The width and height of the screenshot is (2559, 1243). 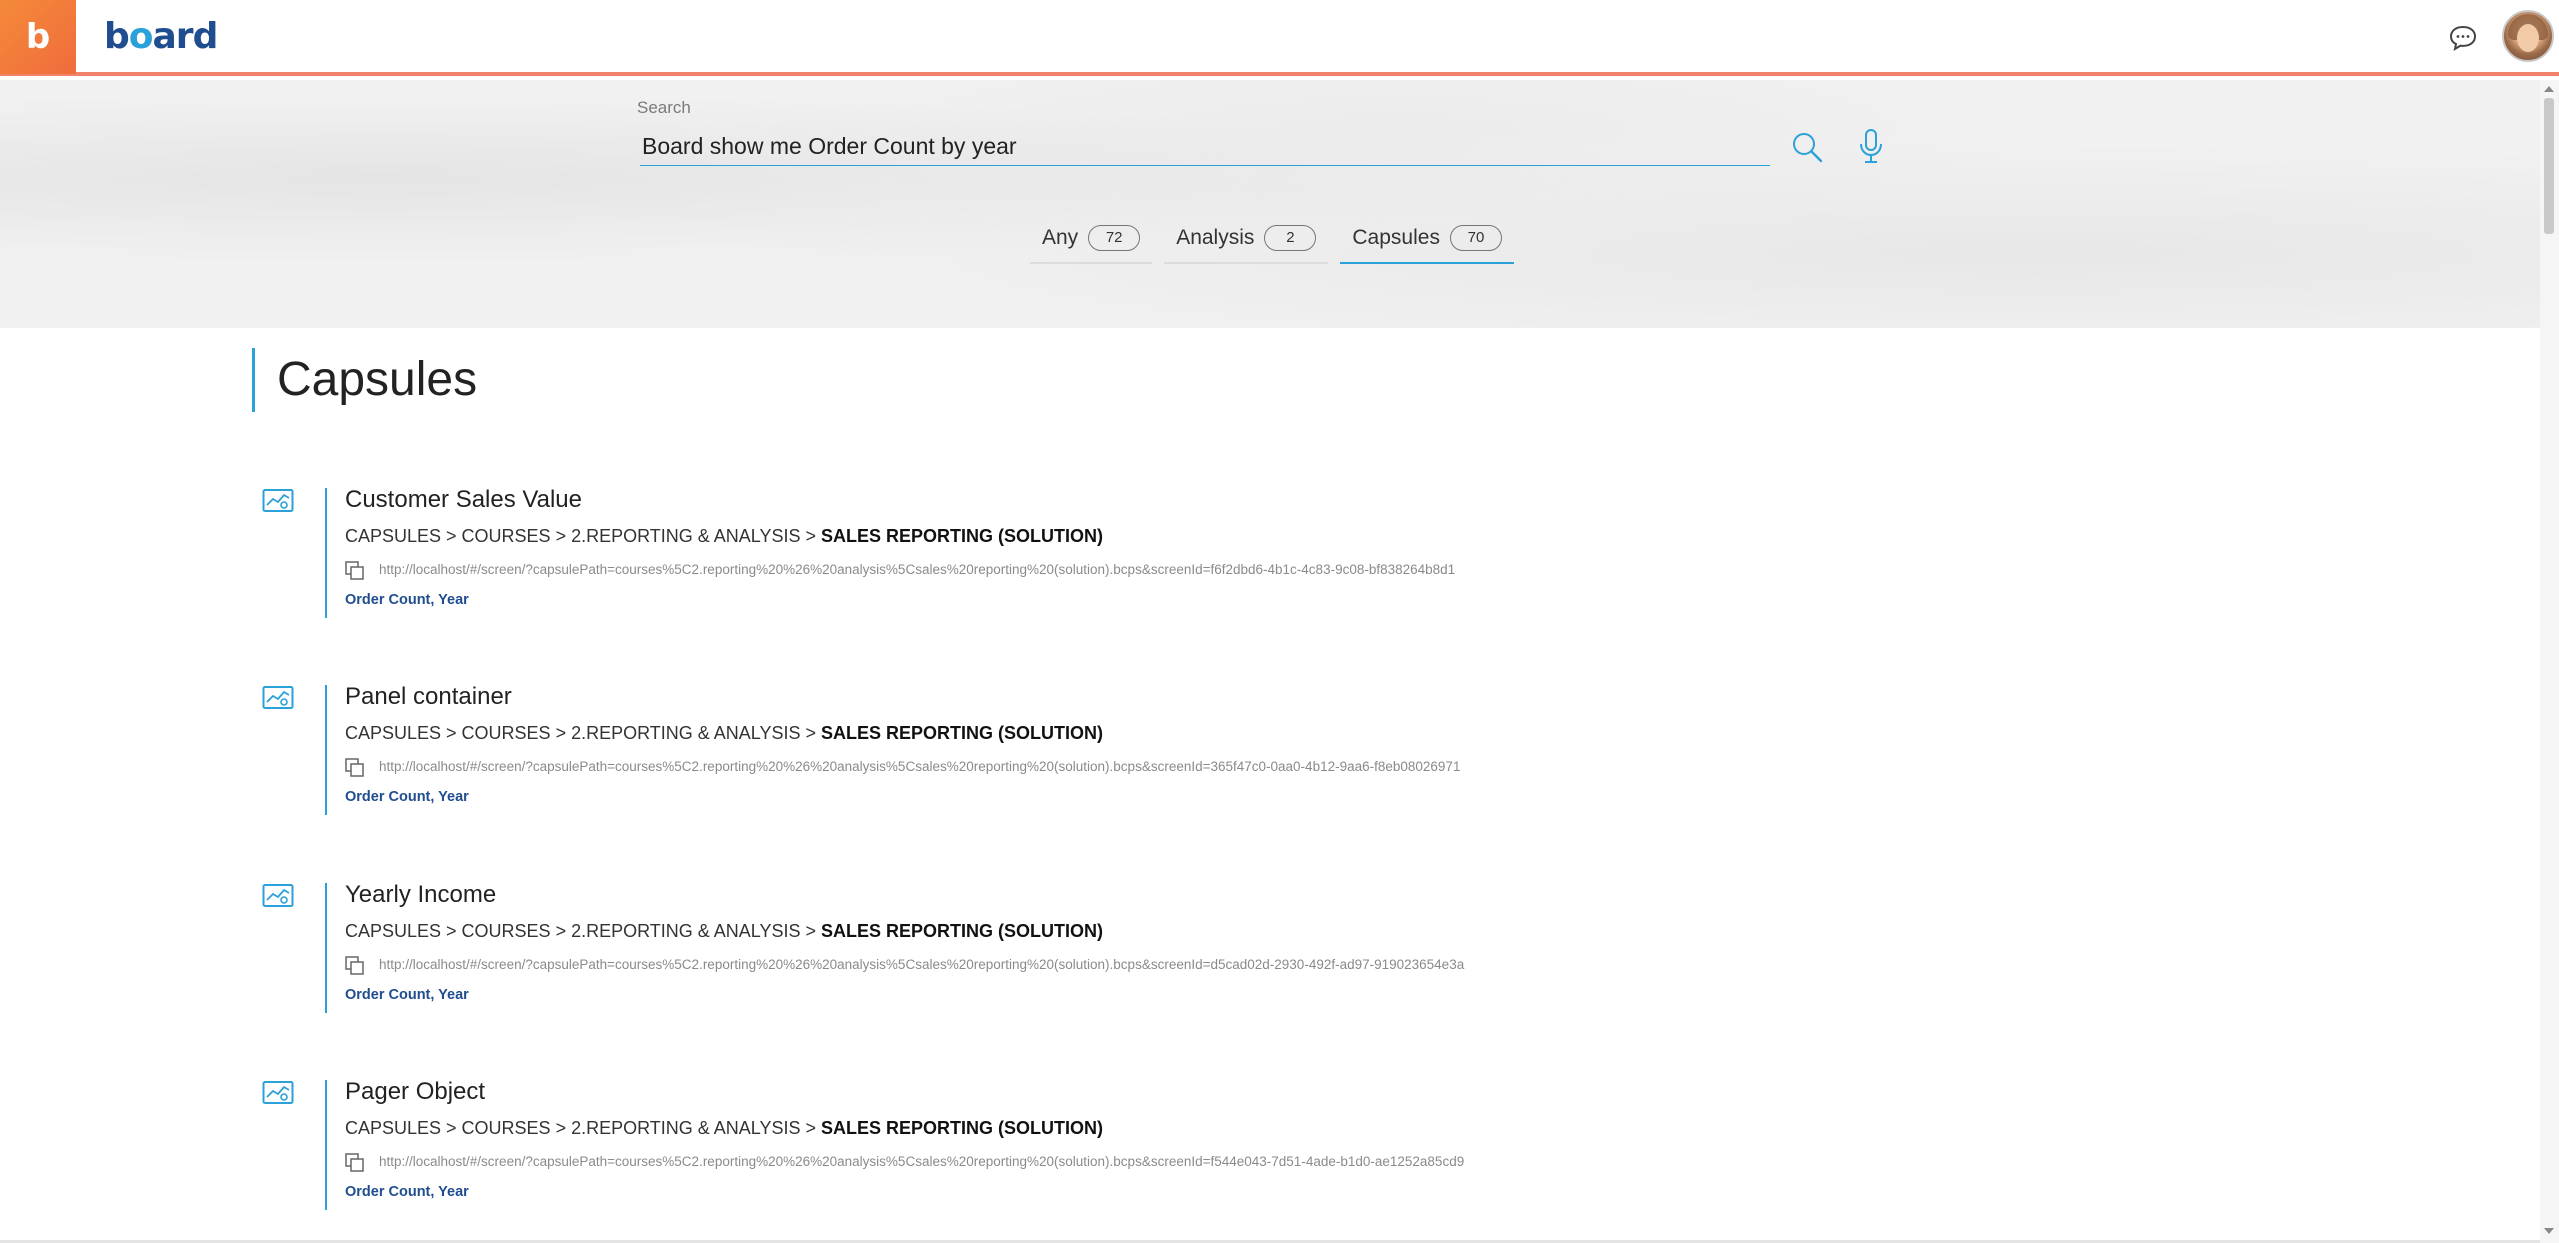 I want to click on scroll-down-arrow-icon, so click(x=2549, y=1231).